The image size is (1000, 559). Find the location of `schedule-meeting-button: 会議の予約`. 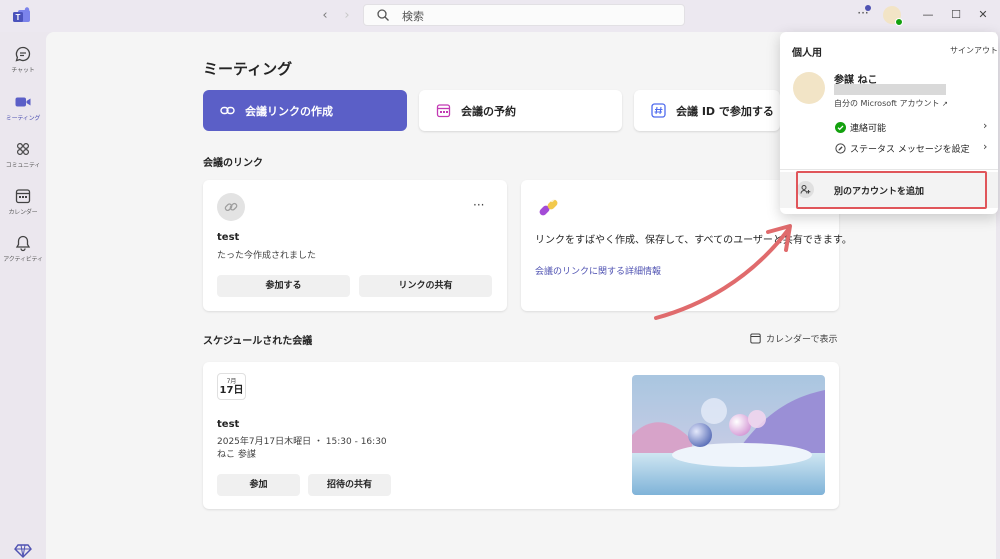

schedule-meeting-button: 会議の予約 is located at coordinates (520, 110).